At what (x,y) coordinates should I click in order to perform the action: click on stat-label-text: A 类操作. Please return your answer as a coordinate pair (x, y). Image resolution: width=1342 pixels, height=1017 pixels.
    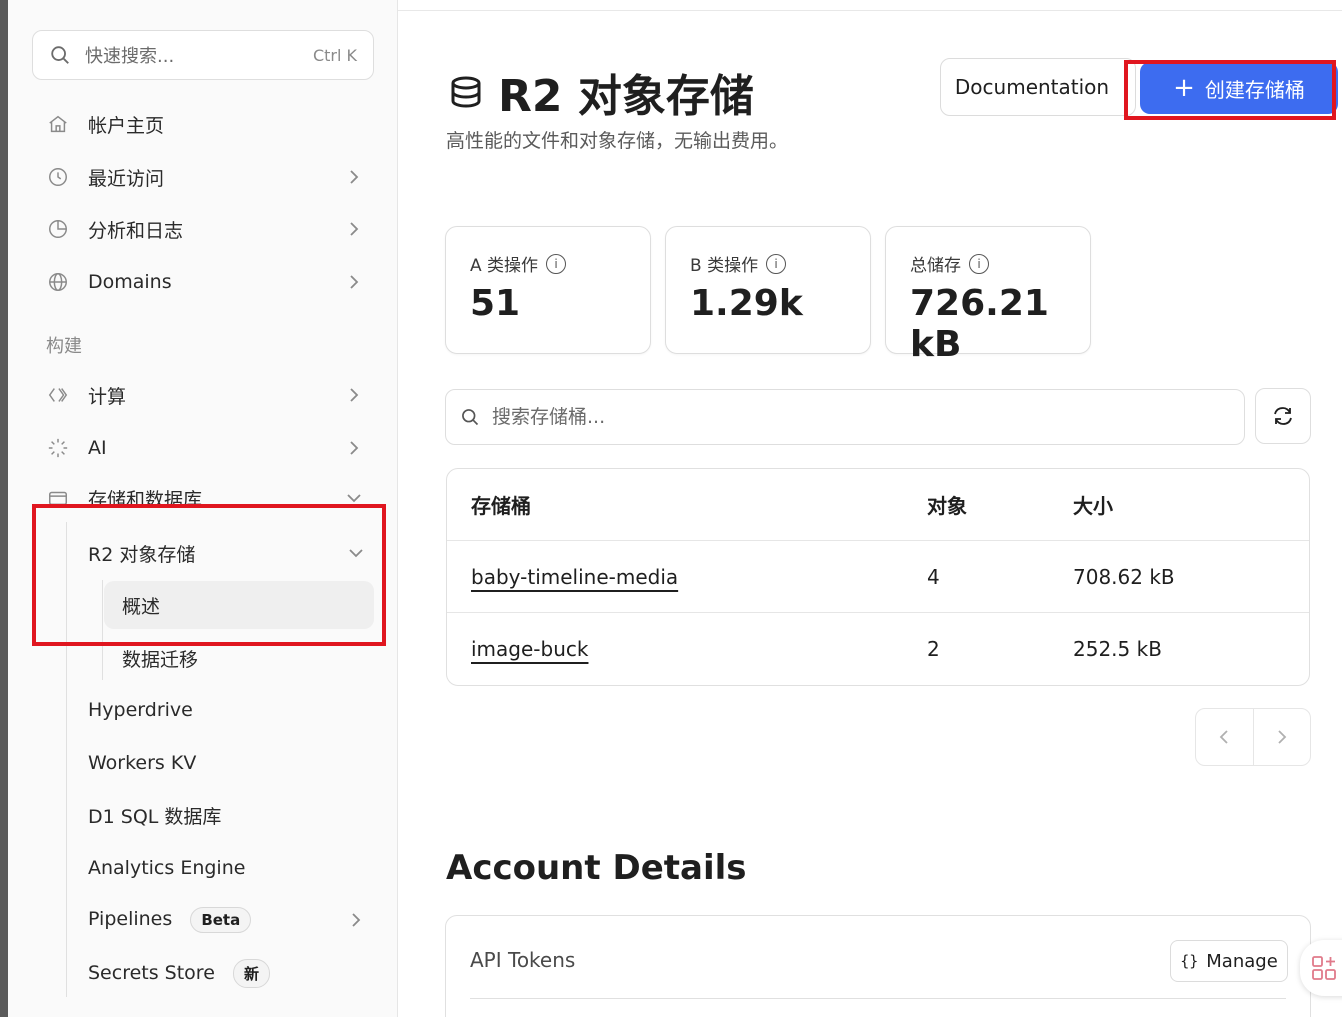
    Looking at the image, I should click on (504, 266).